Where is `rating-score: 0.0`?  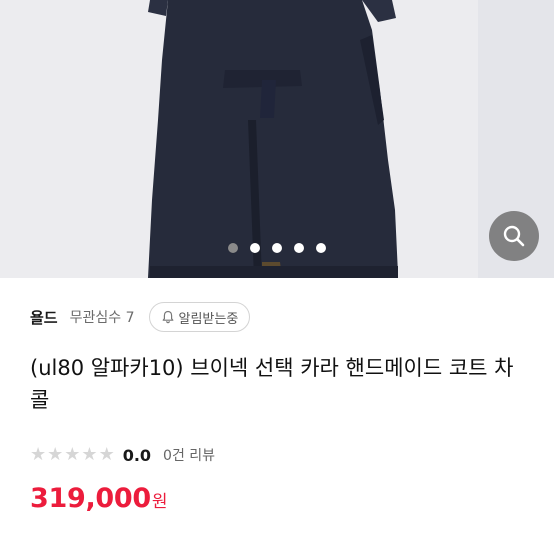
rating-score: 0.0 is located at coordinates (137, 455).